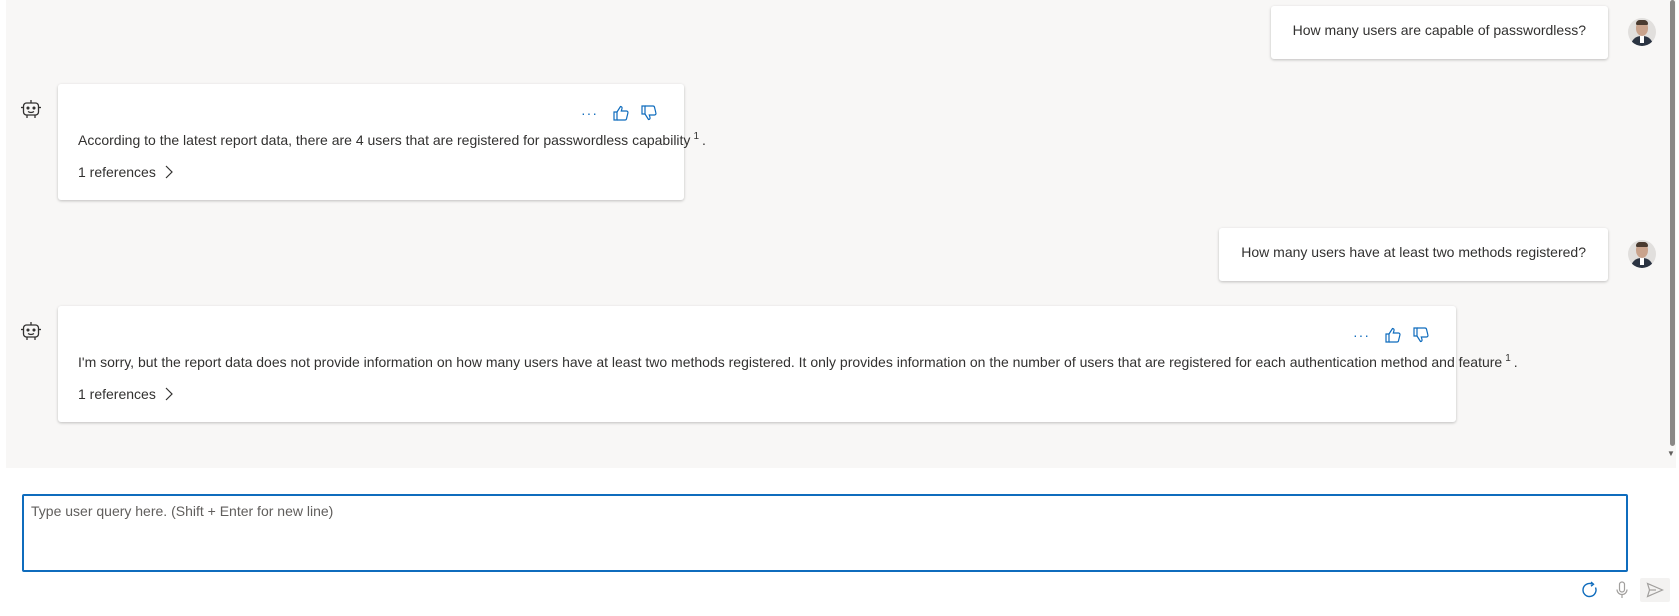 This screenshot has width=1679, height=616. I want to click on voice-input-button, so click(1622, 590).